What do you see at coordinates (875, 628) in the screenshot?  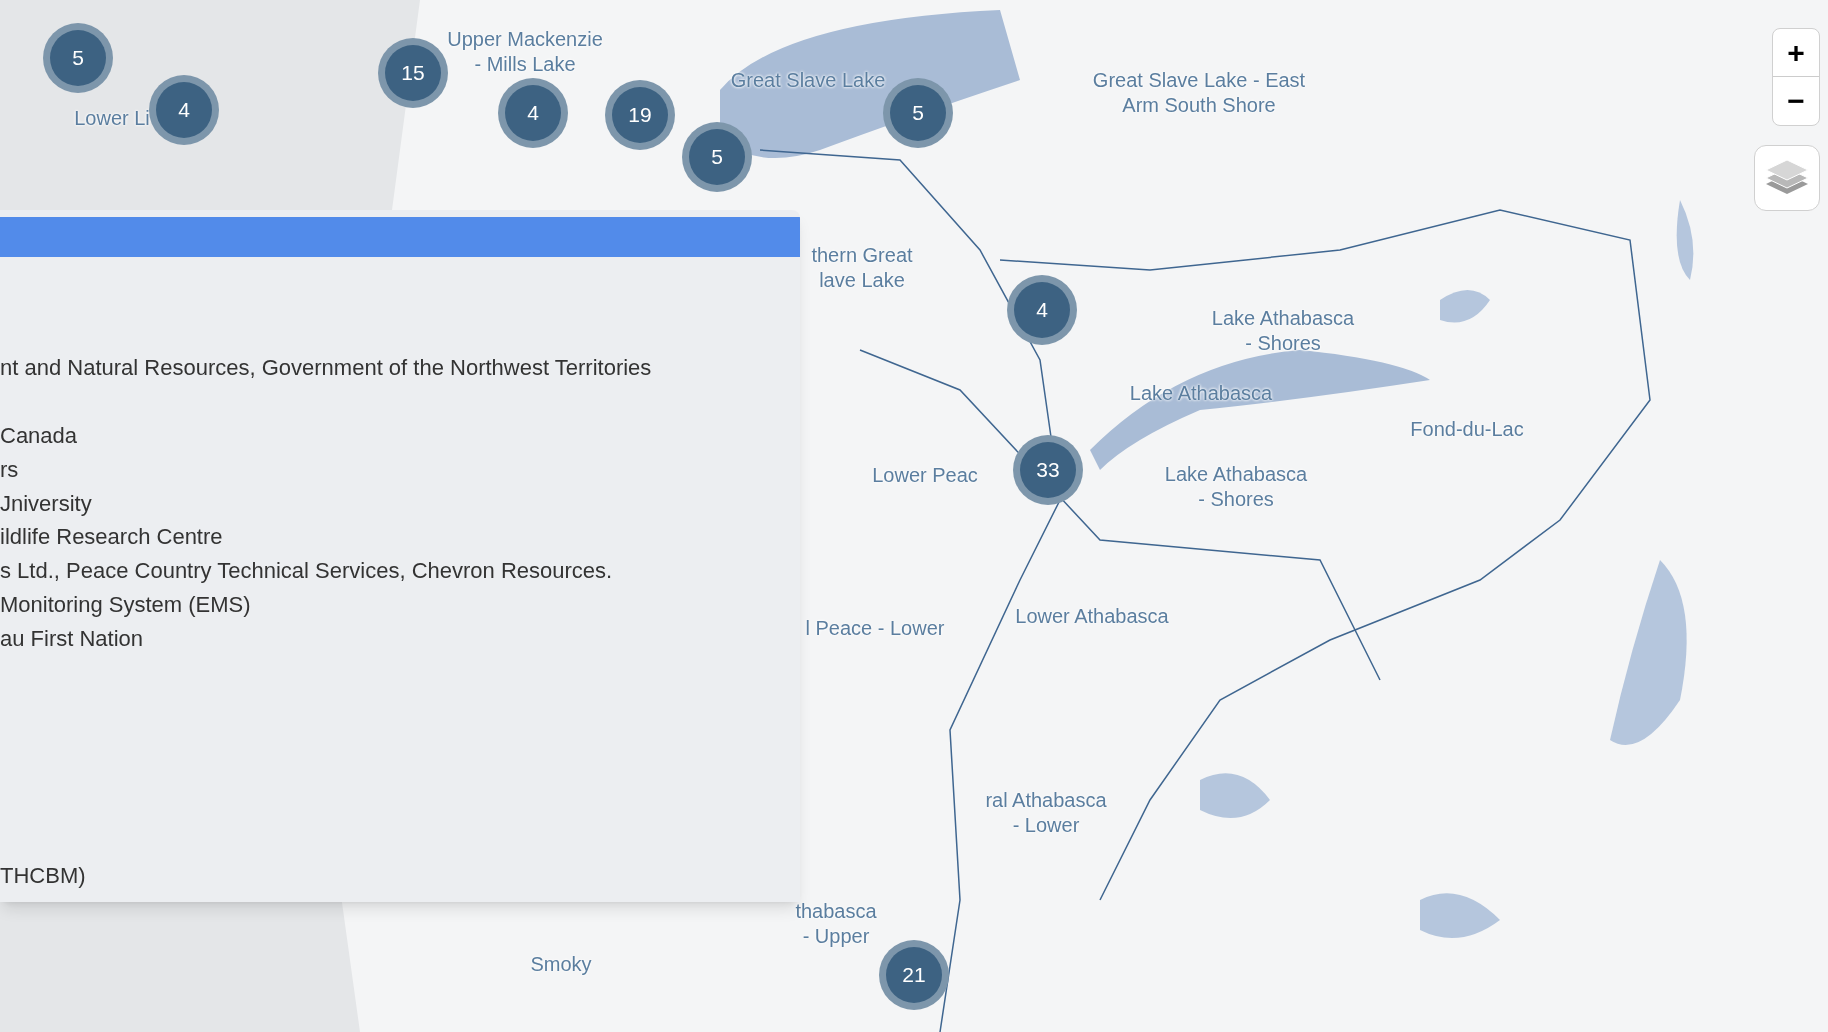 I see `region-label: l Peace - Lower` at bounding box center [875, 628].